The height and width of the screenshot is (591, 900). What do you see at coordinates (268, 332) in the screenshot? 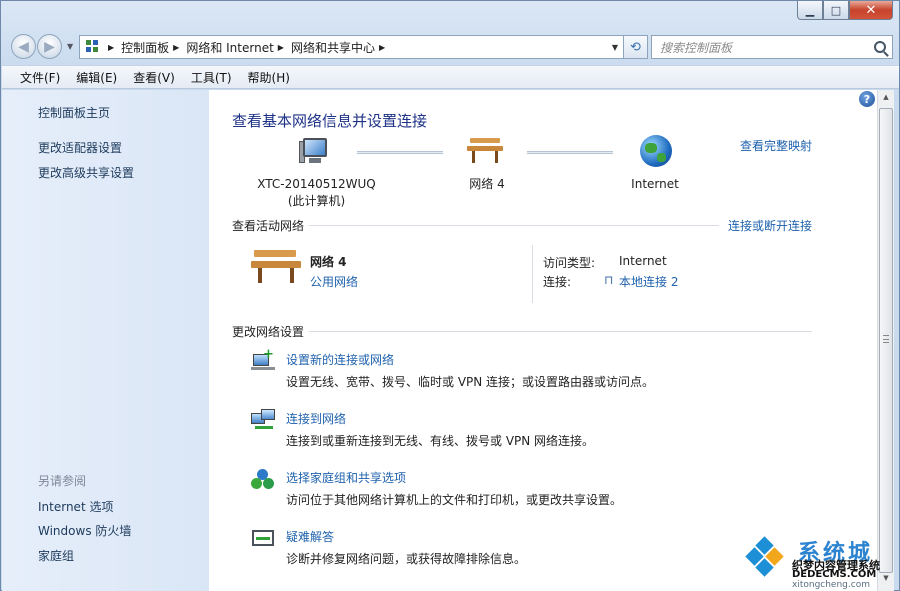
I see `change-settings-heading: 更改网络设置` at bounding box center [268, 332].